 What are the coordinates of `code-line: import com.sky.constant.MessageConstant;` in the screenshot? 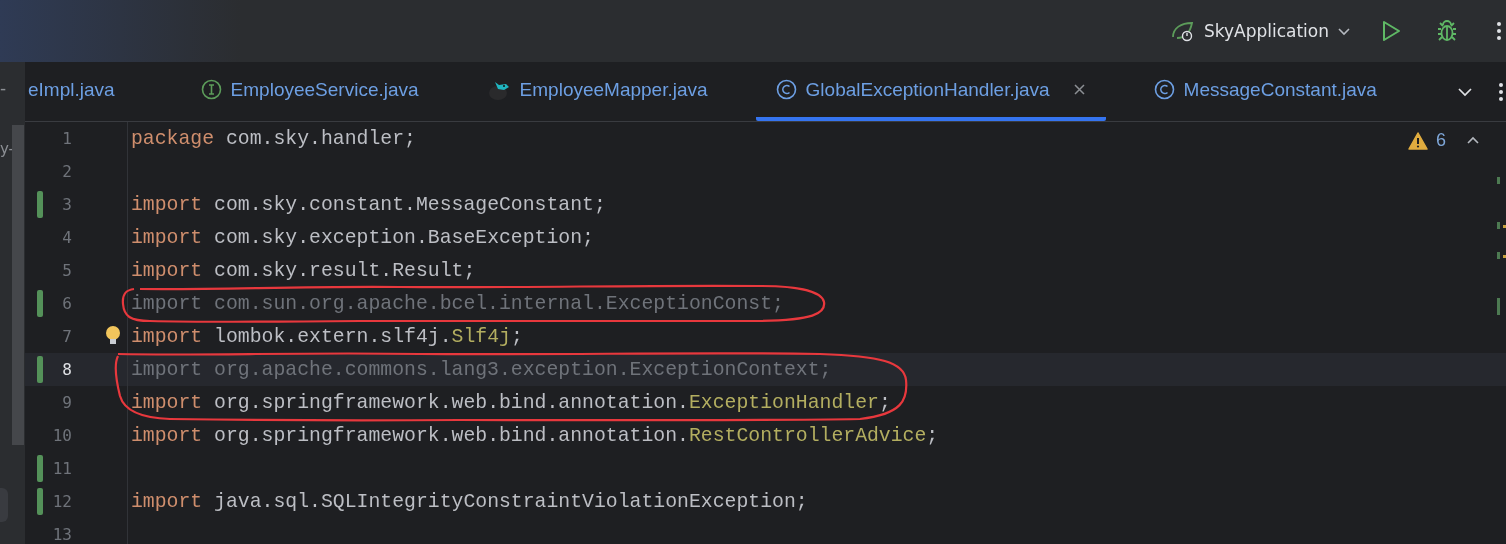 It's located at (368, 204).